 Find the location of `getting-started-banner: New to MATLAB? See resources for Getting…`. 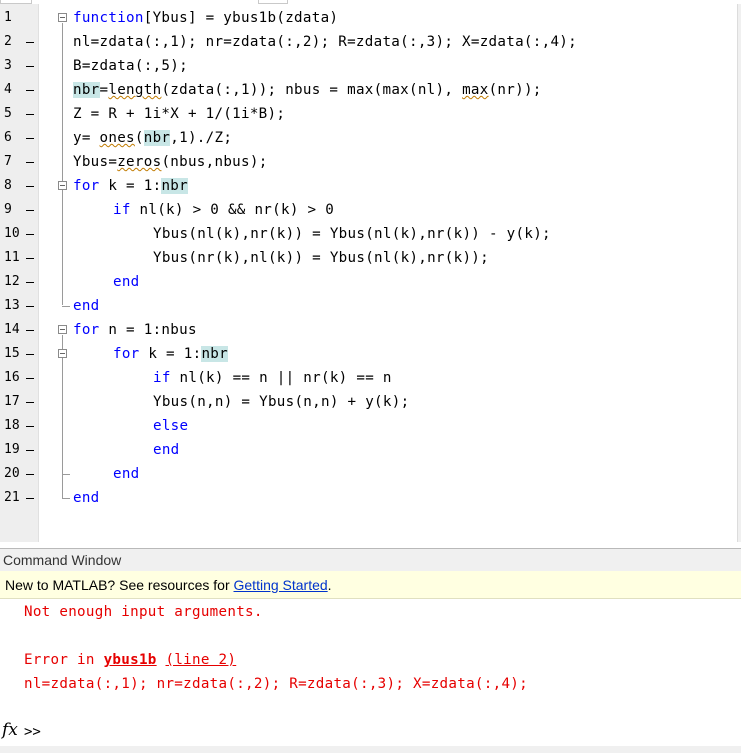

getting-started-banner: New to MATLAB? See resources for Getting… is located at coordinates (370, 585).